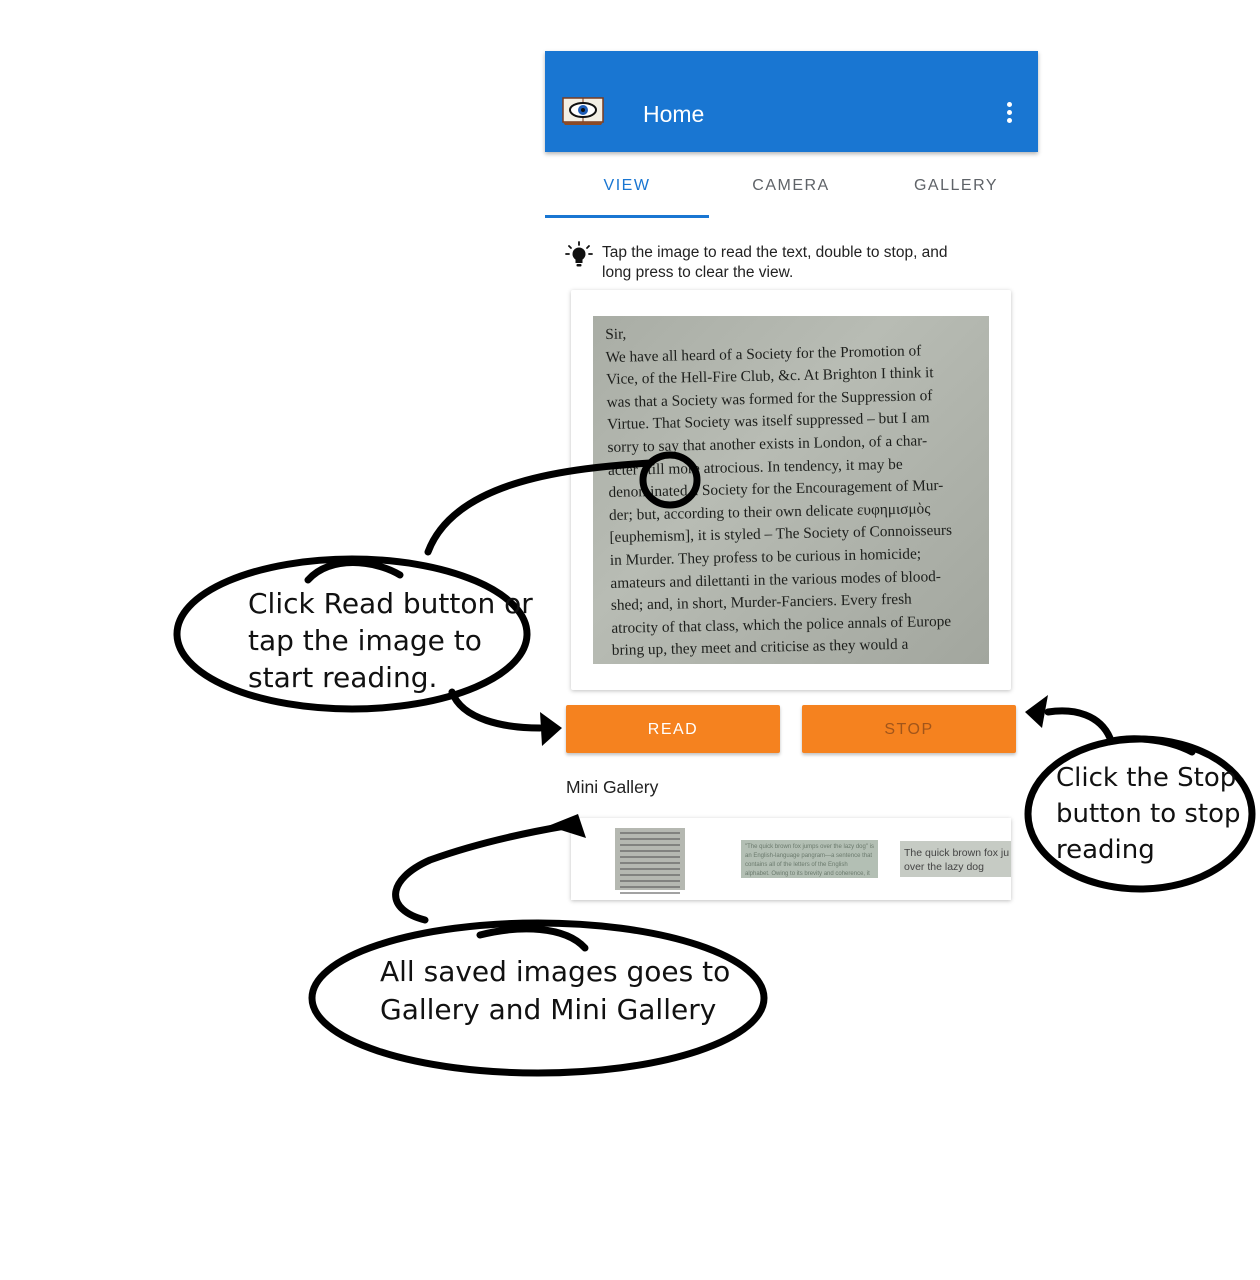 This screenshot has height=1280, width=1260. I want to click on page-title: Home, so click(674, 114).